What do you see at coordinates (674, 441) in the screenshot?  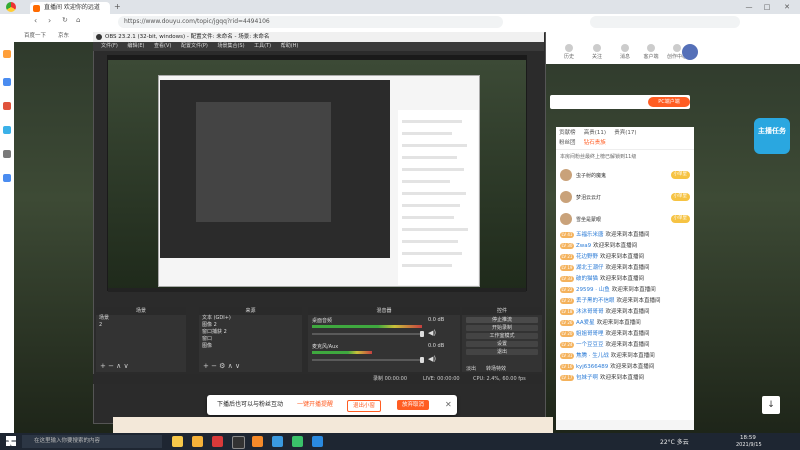 I see `weather: 22°C 多云` at bounding box center [674, 441].